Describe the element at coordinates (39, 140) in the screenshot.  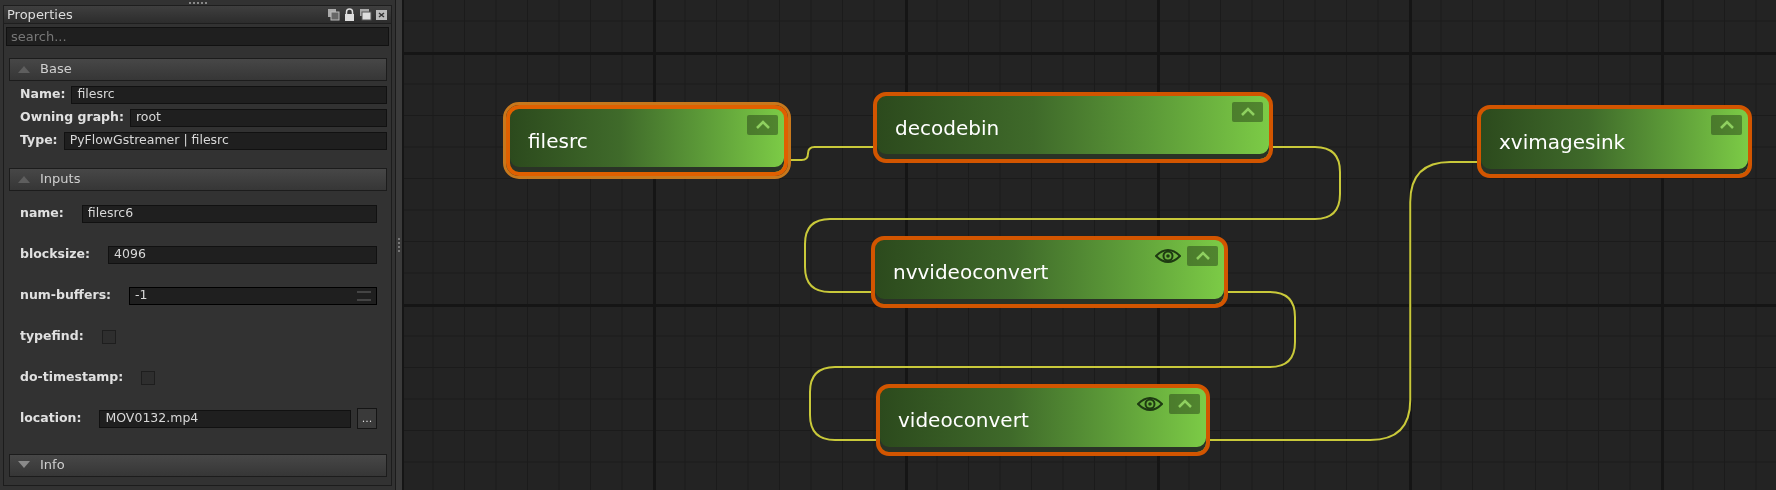
I see `field-label: Type:` at that location.